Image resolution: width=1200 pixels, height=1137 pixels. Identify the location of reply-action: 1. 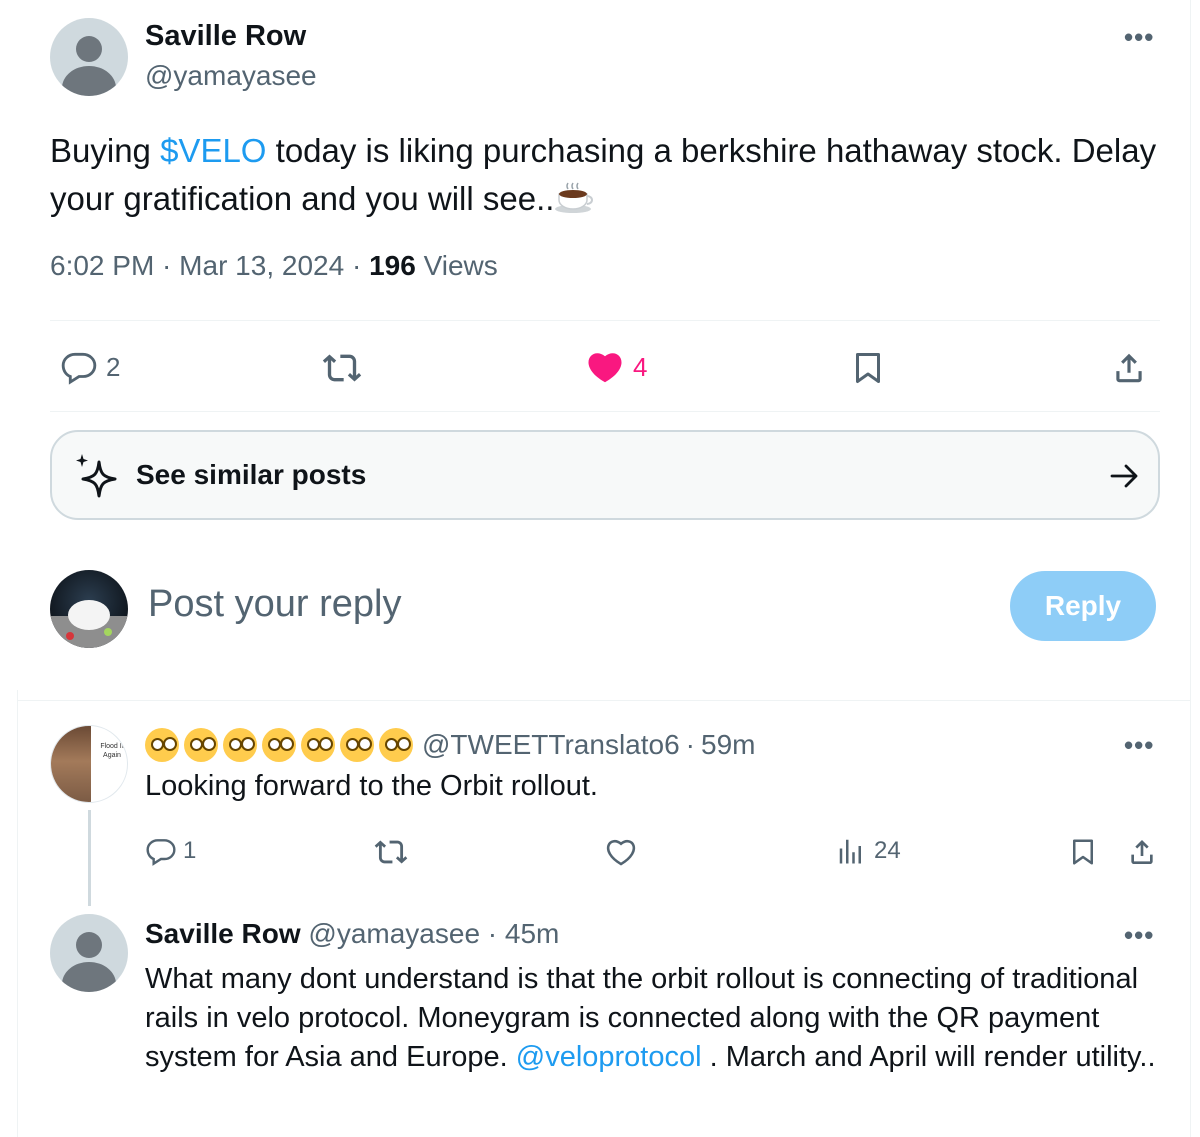
(170, 851).